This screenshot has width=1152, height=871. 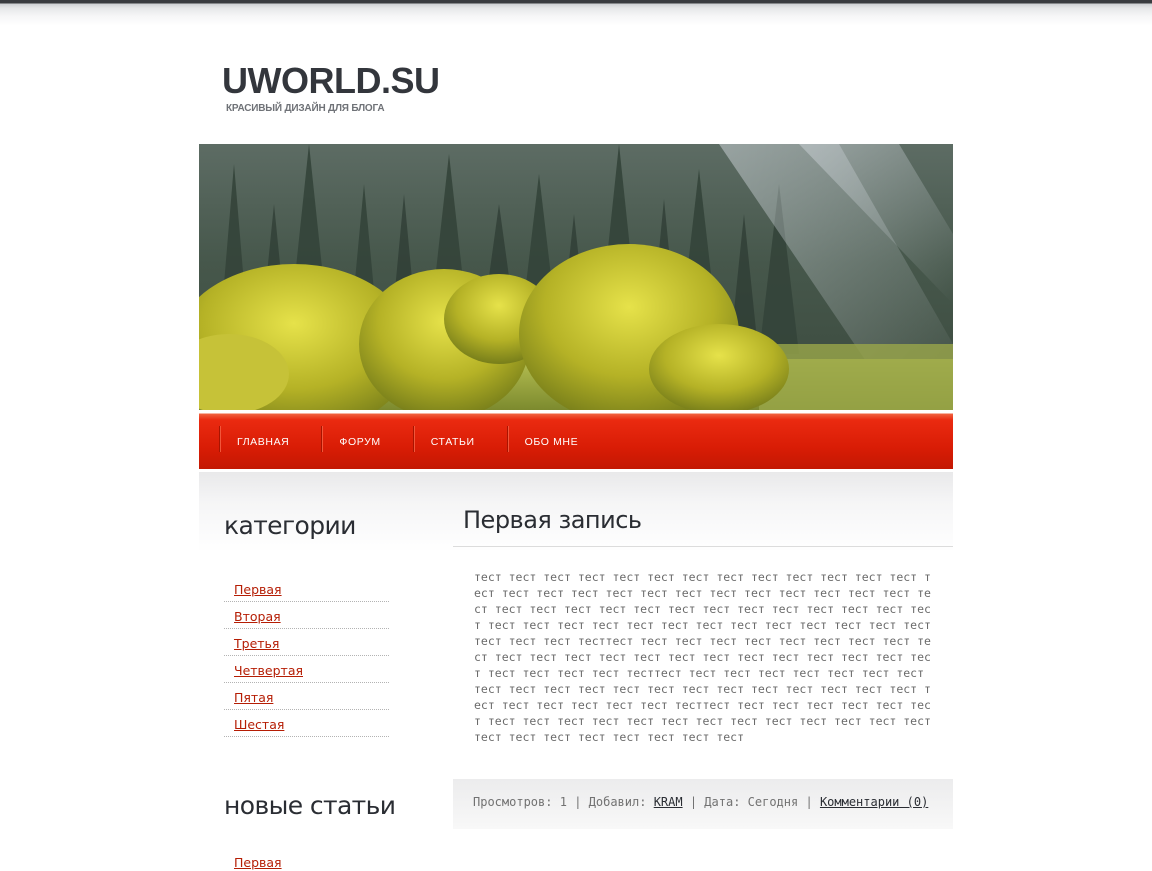 What do you see at coordinates (306, 589) in the screenshot?
I see `category-item: Первая` at bounding box center [306, 589].